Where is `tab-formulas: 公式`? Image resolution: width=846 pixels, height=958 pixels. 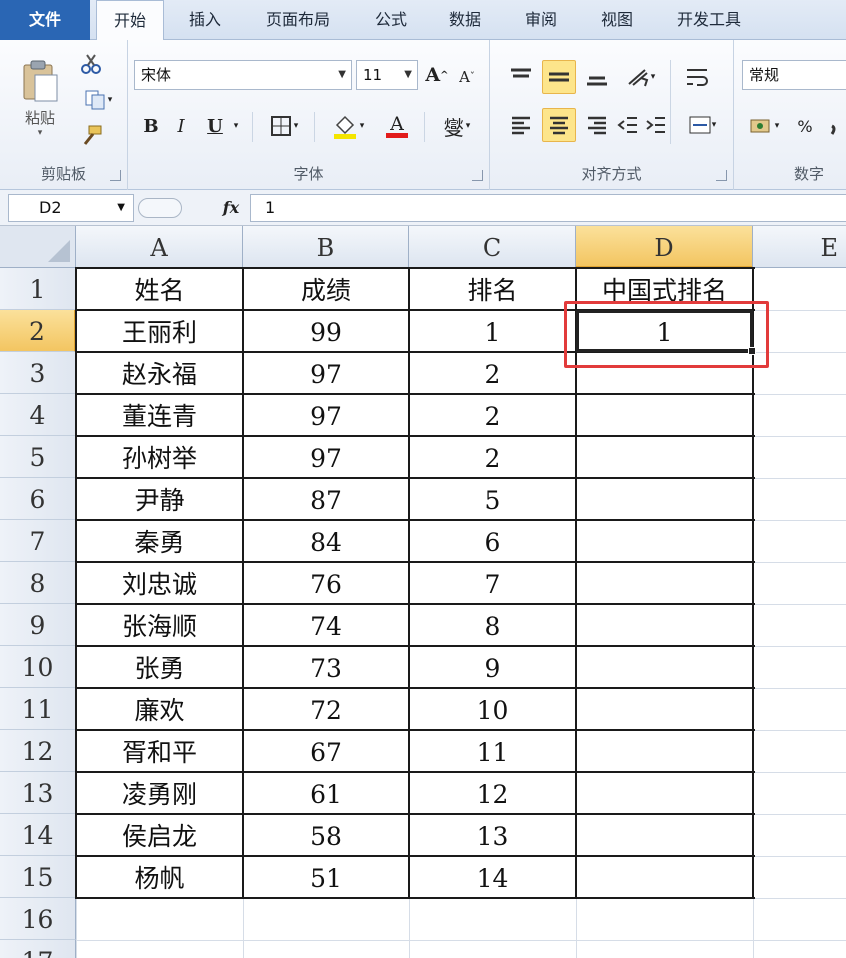 tab-formulas: 公式 is located at coordinates (391, 20).